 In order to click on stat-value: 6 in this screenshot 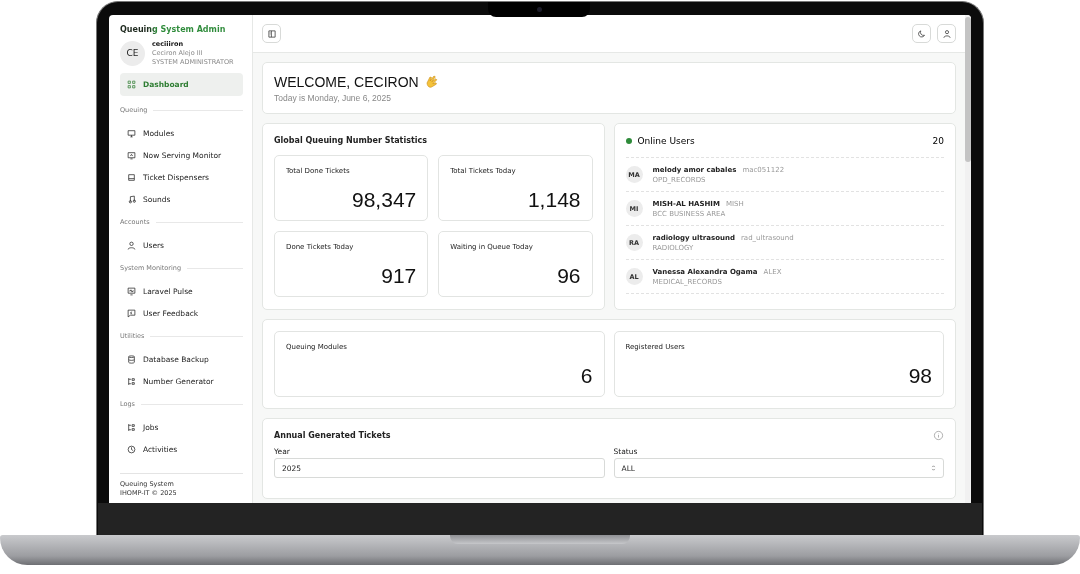, I will do `click(586, 376)`.